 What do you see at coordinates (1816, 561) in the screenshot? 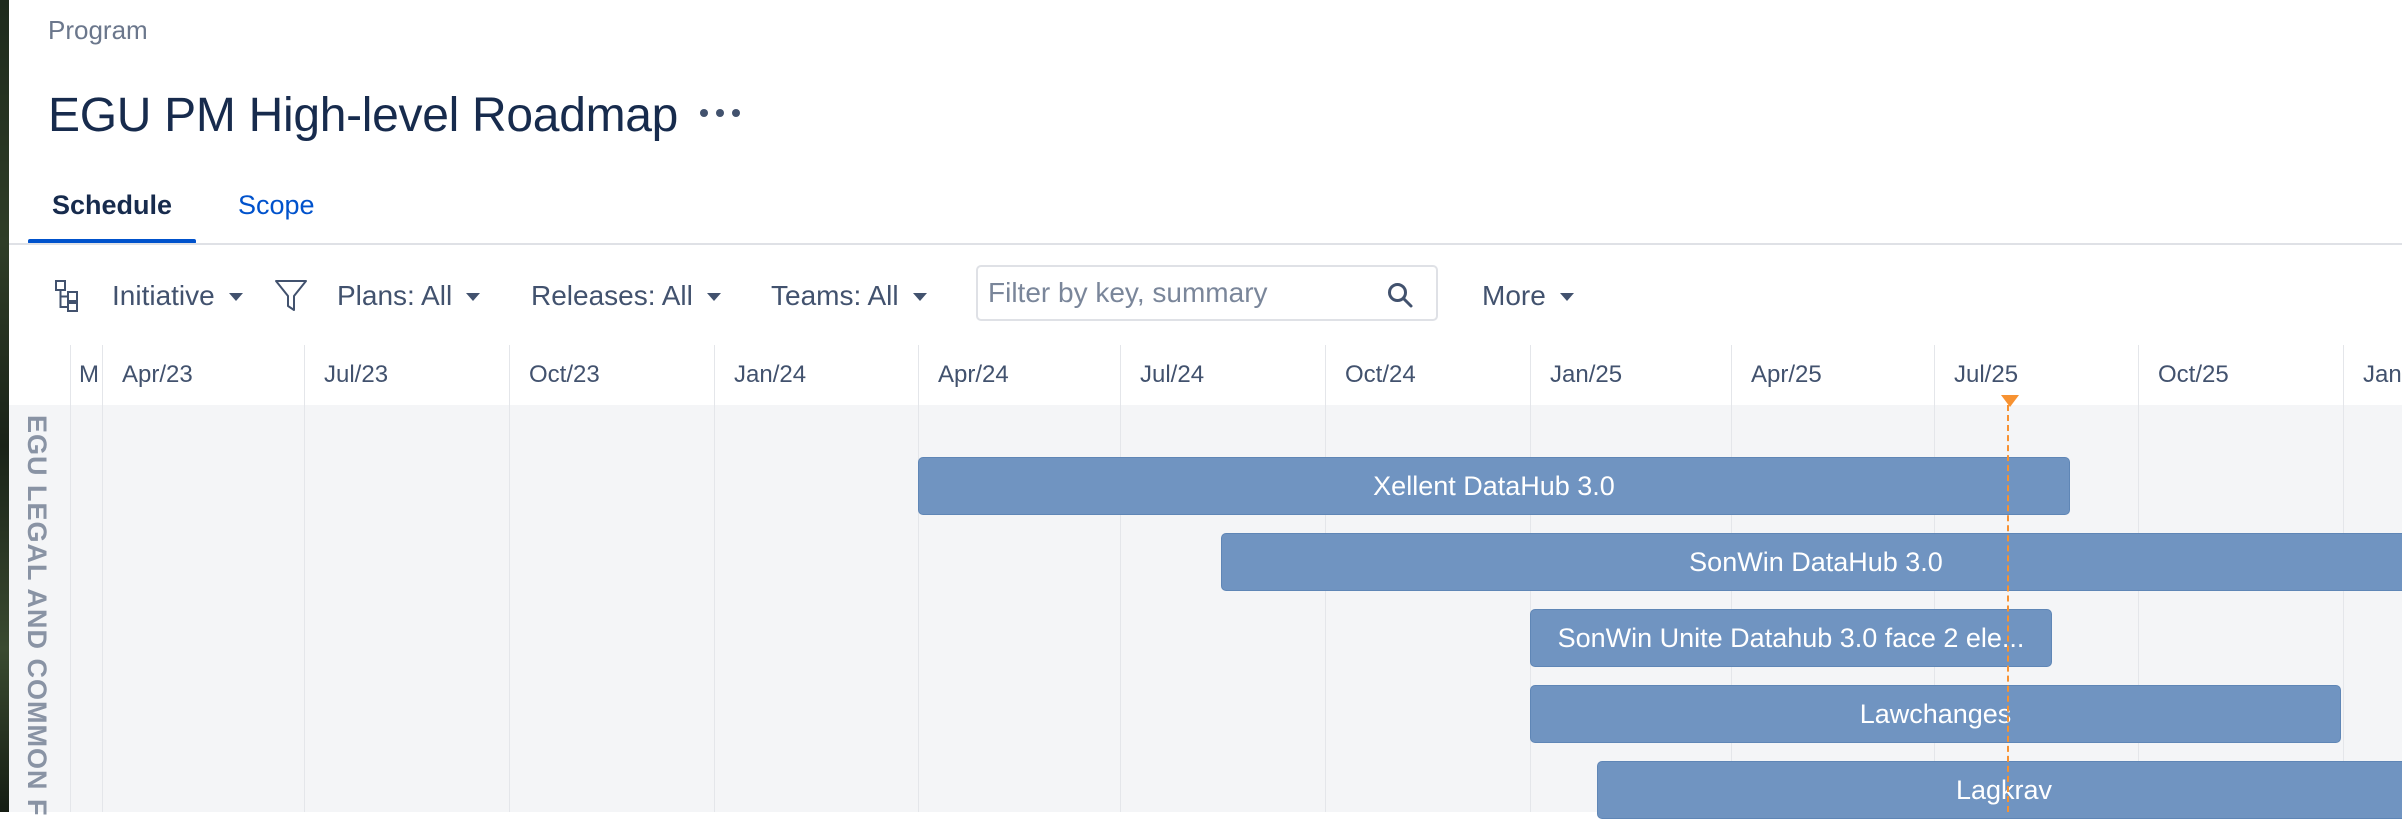
I see `roadmap-bar-label: SonWin DataHub 3.0` at bounding box center [1816, 561].